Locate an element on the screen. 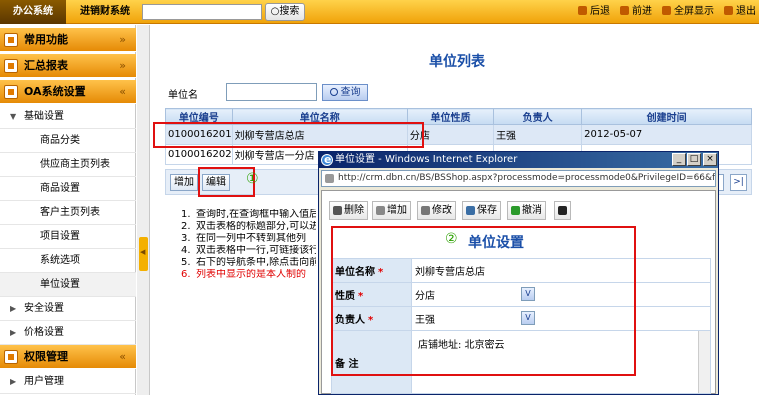  note-item: 6. 列表中显示的是本人制的 is located at coordinates (243, 274).